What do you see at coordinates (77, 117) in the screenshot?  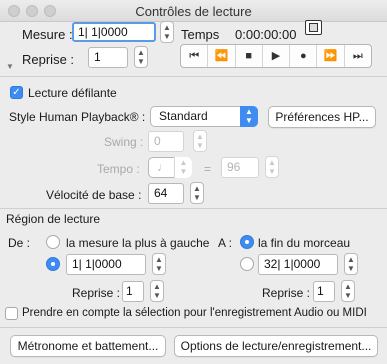 I see `human-playback-style-label: Style Human Playback® :` at bounding box center [77, 117].